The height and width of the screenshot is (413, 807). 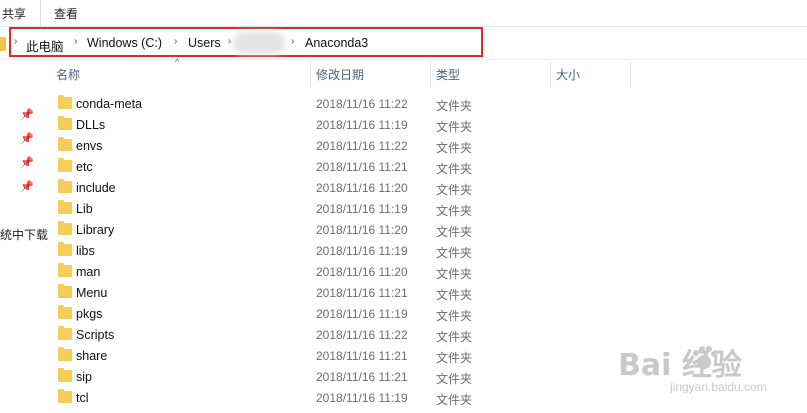 What do you see at coordinates (14, 13) in the screenshot?
I see `tab-share: 共享` at bounding box center [14, 13].